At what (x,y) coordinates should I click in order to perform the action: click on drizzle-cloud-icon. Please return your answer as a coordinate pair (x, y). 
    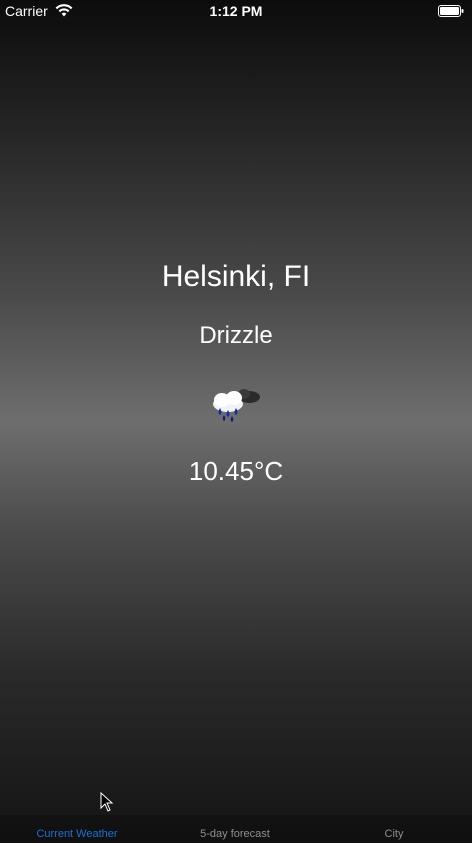
    Looking at the image, I should click on (236, 405).